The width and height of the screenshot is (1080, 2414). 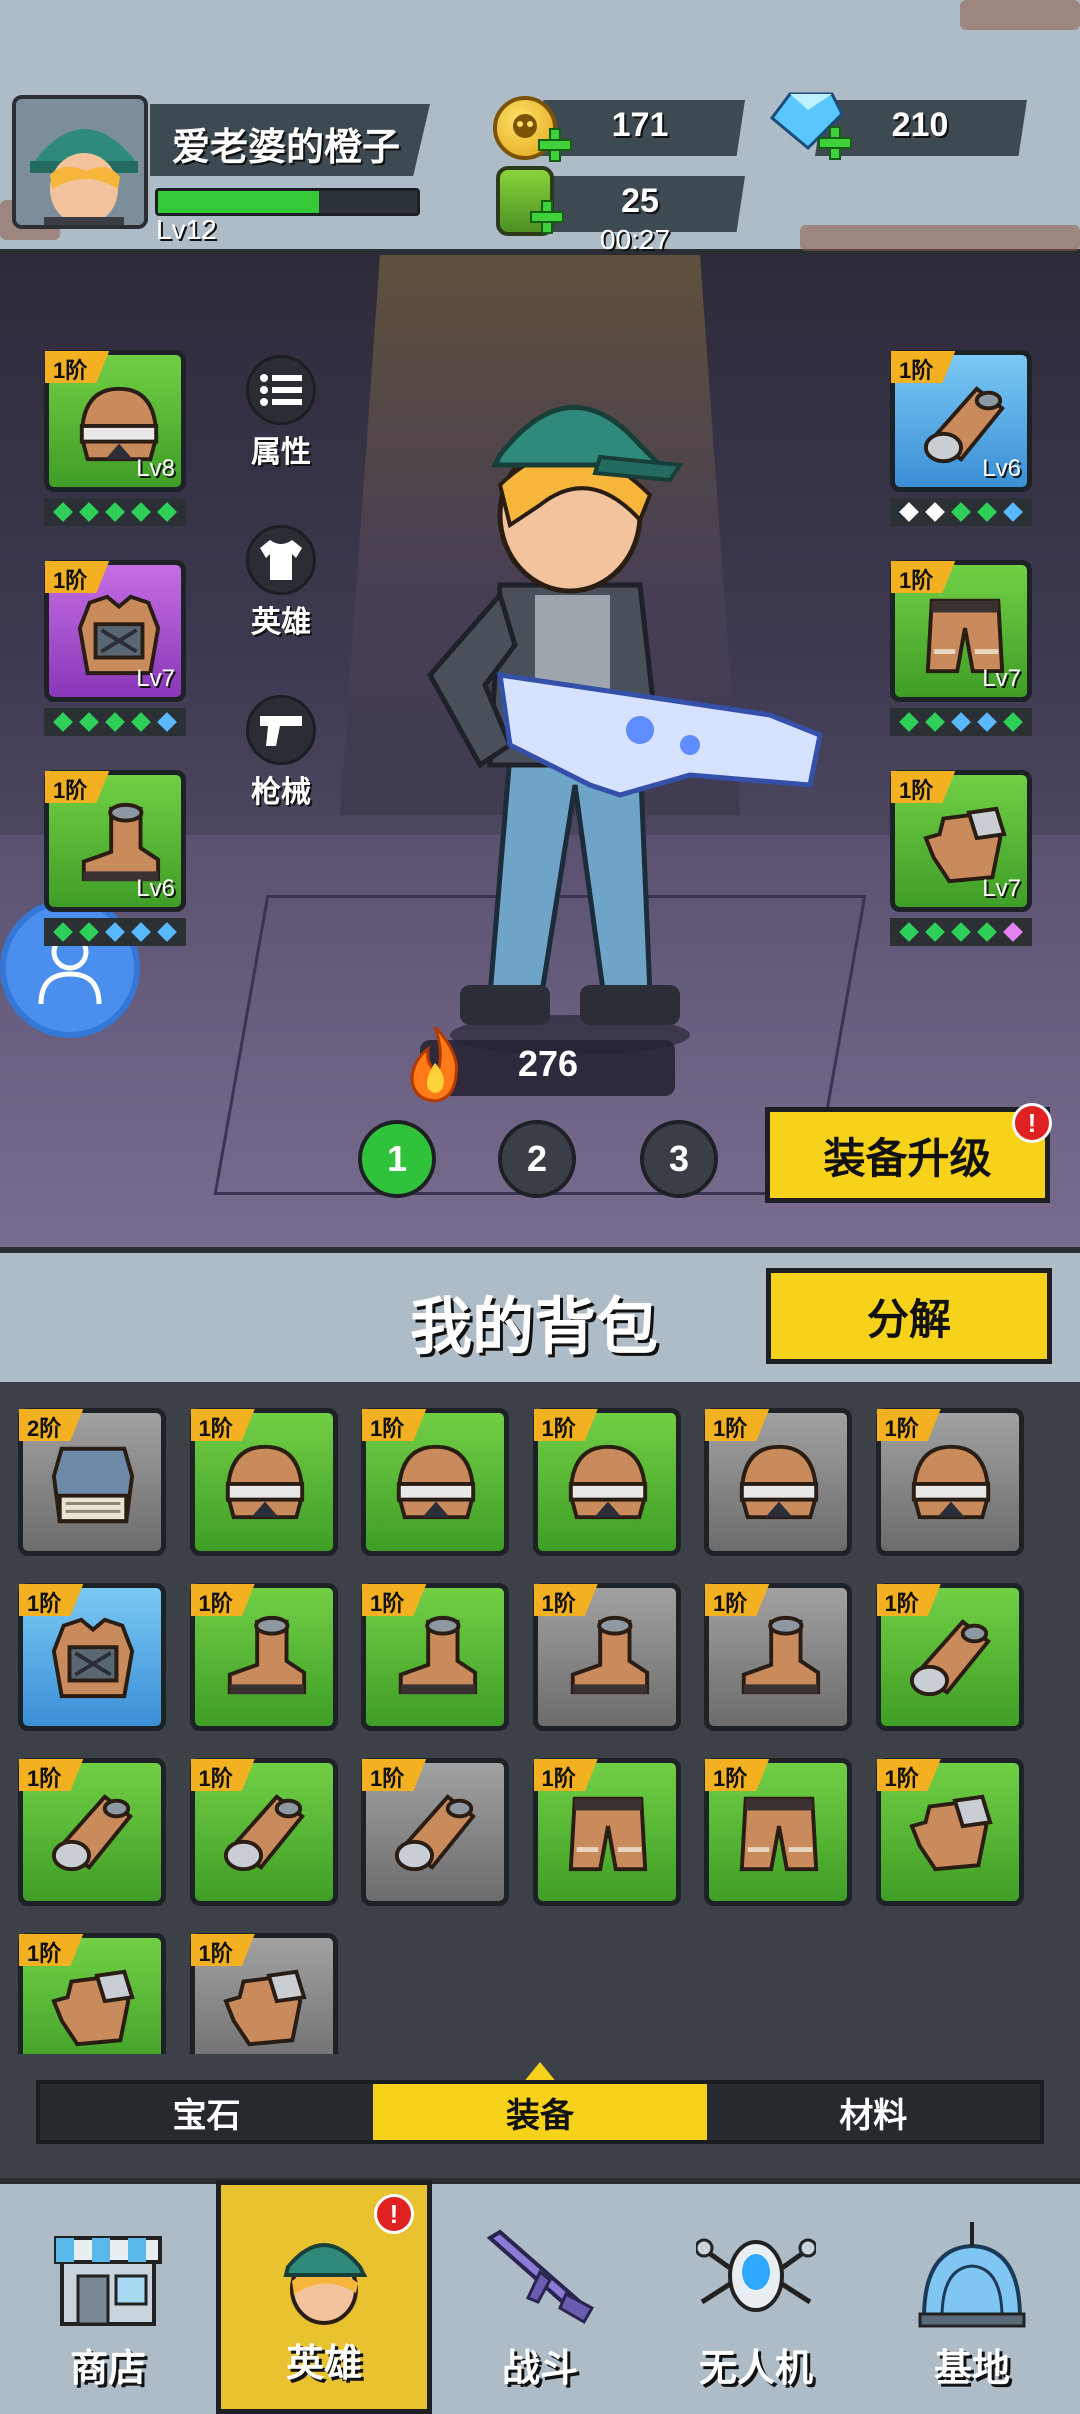 What do you see at coordinates (537, 1159) in the screenshot?
I see `loadout-2-button: 2` at bounding box center [537, 1159].